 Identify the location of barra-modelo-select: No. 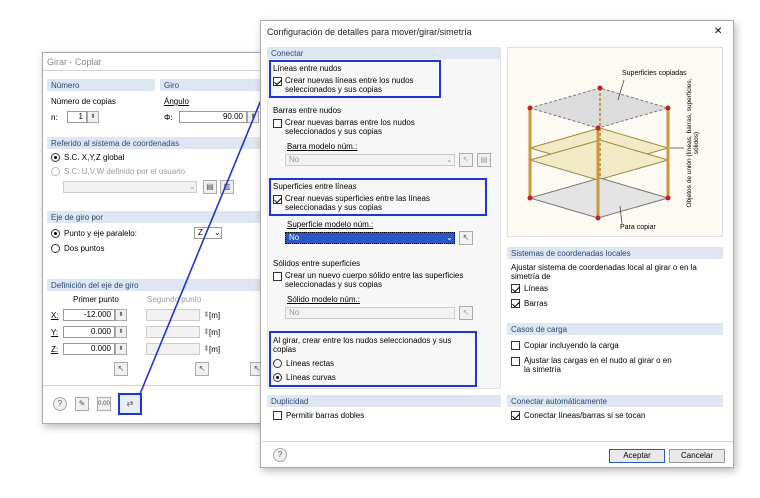
(370, 160).